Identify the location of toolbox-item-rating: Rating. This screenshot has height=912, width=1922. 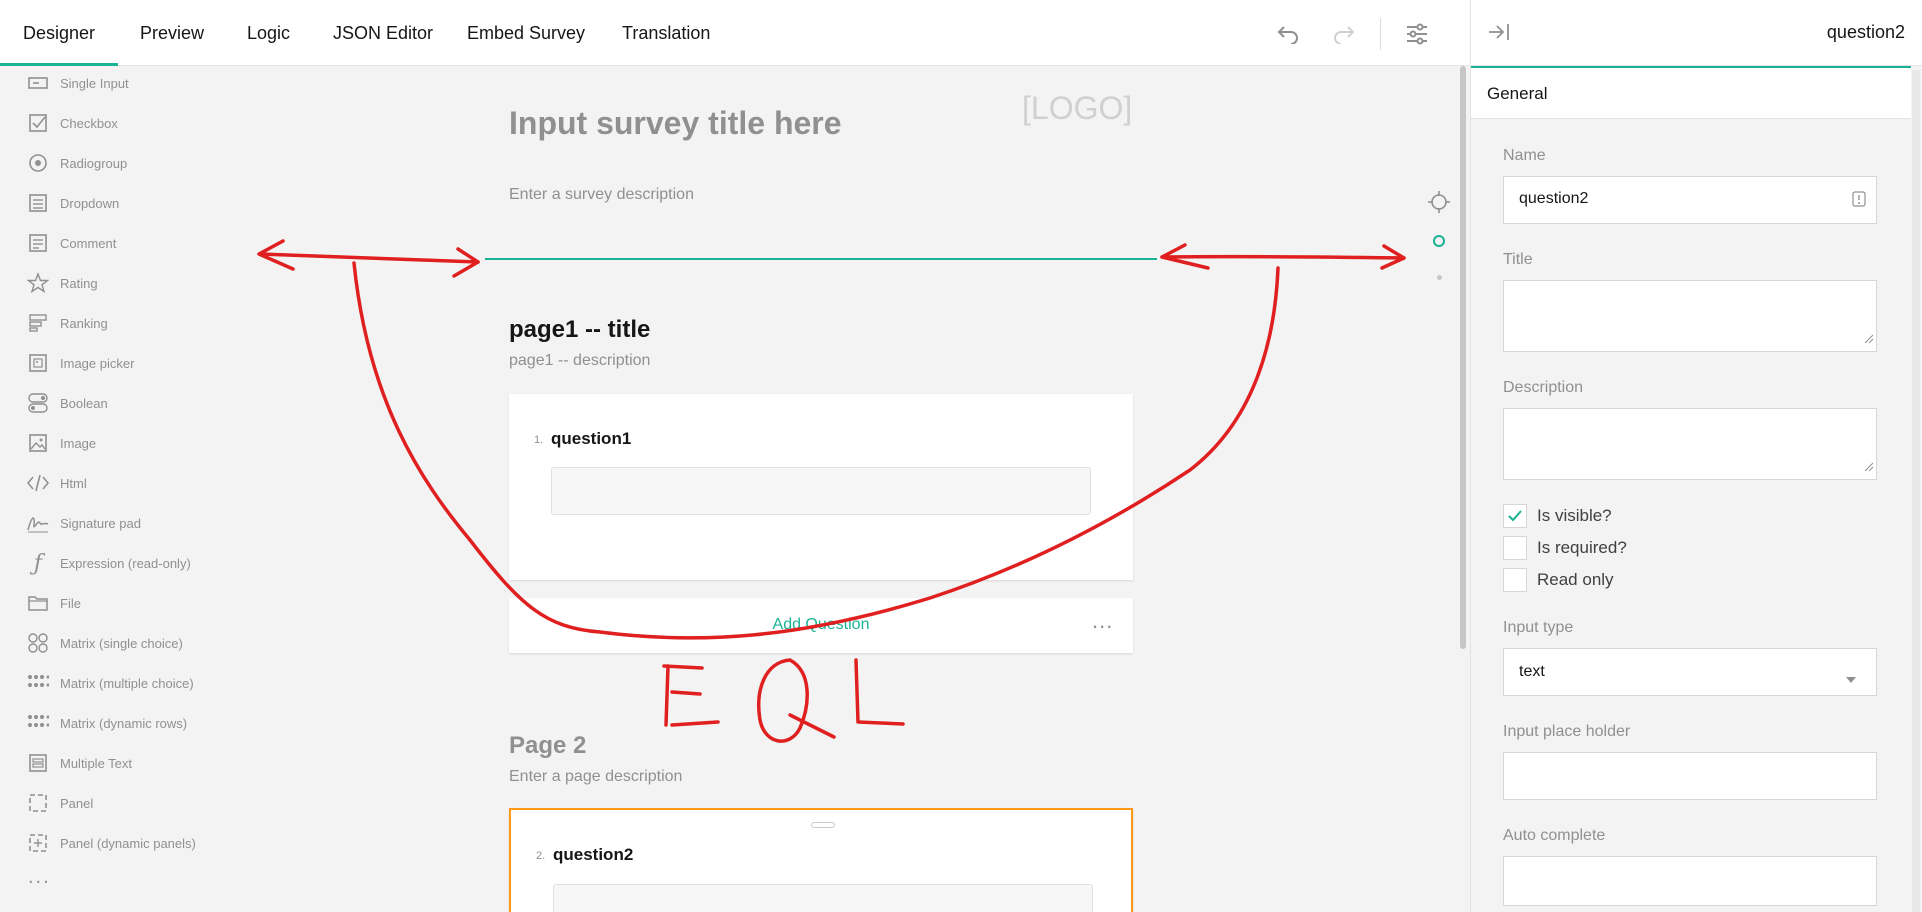
(62, 283).